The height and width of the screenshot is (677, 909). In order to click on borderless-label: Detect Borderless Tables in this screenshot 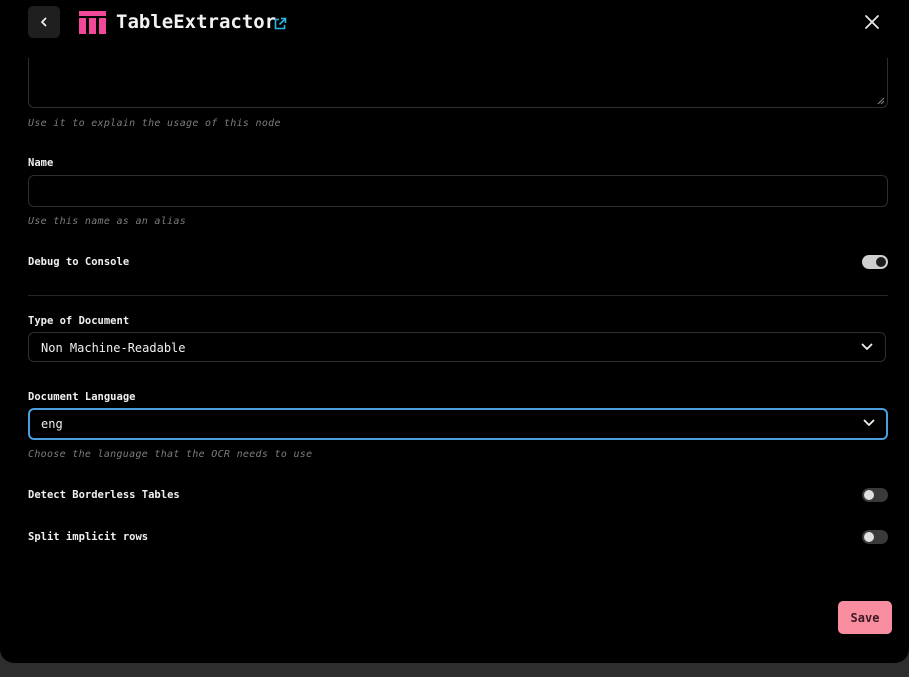, I will do `click(104, 495)`.